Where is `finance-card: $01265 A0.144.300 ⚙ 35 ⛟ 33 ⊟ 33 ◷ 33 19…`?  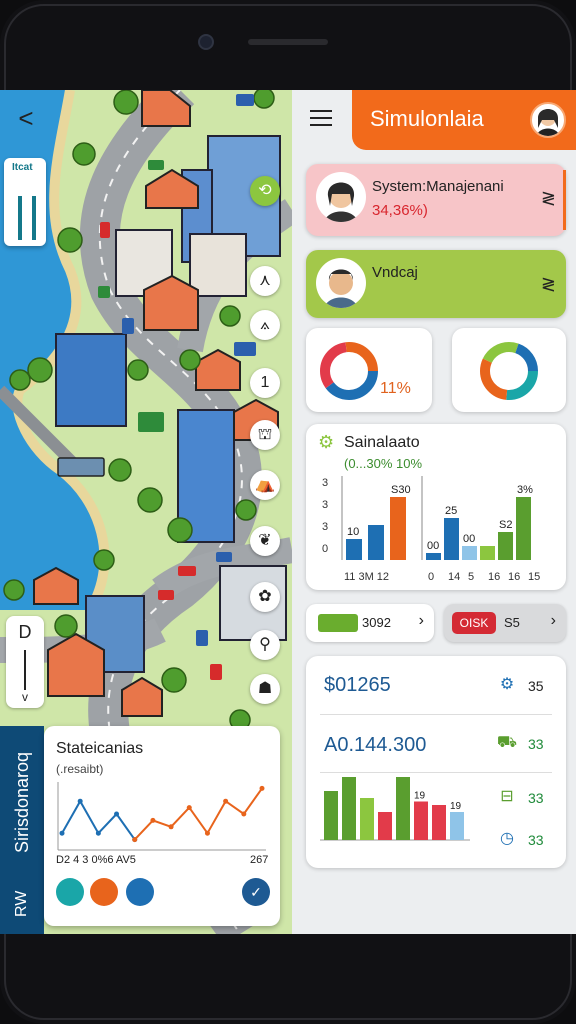 finance-card: $01265 A0.144.300 ⚙ 35 ⛟ 33 ⊟ 33 ◷ 33 19… is located at coordinates (436, 762).